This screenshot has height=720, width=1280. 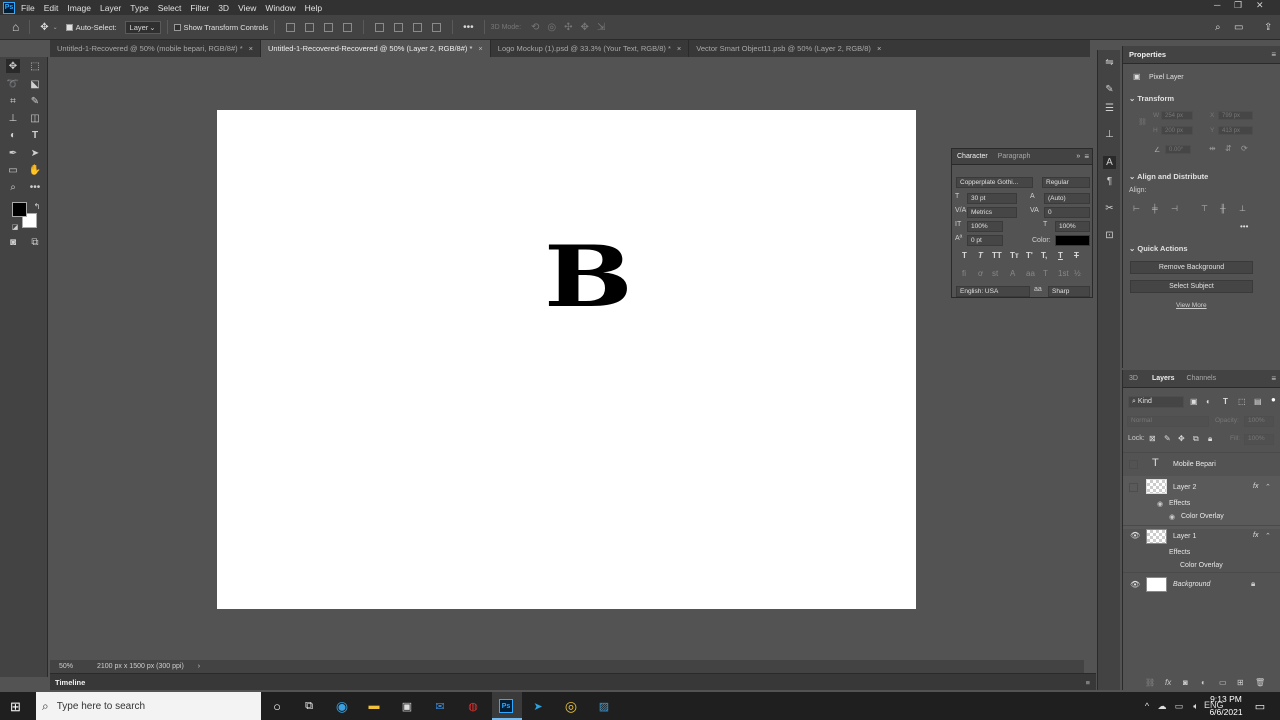 What do you see at coordinates (1162, 706) in the screenshot?
I see `cloud-icon: ☁` at bounding box center [1162, 706].